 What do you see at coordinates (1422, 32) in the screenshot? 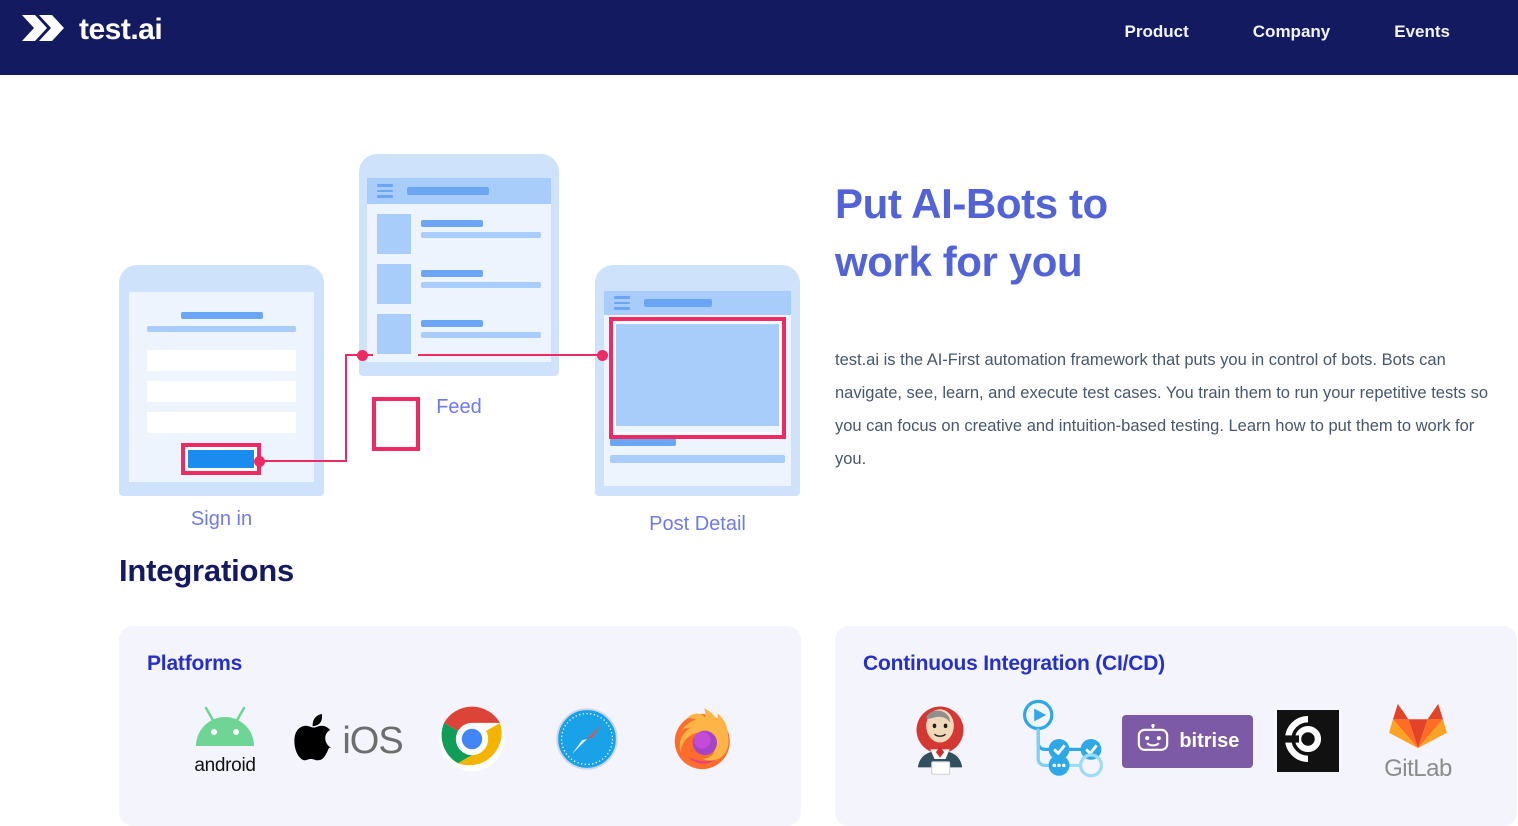
I see `nav-item-events: Events` at bounding box center [1422, 32].